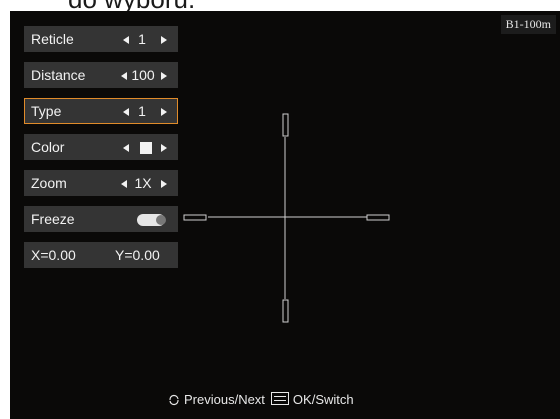 This screenshot has height=419, width=560. Describe the element at coordinates (48, 147) in the screenshot. I see `menu-label: Color` at that location.